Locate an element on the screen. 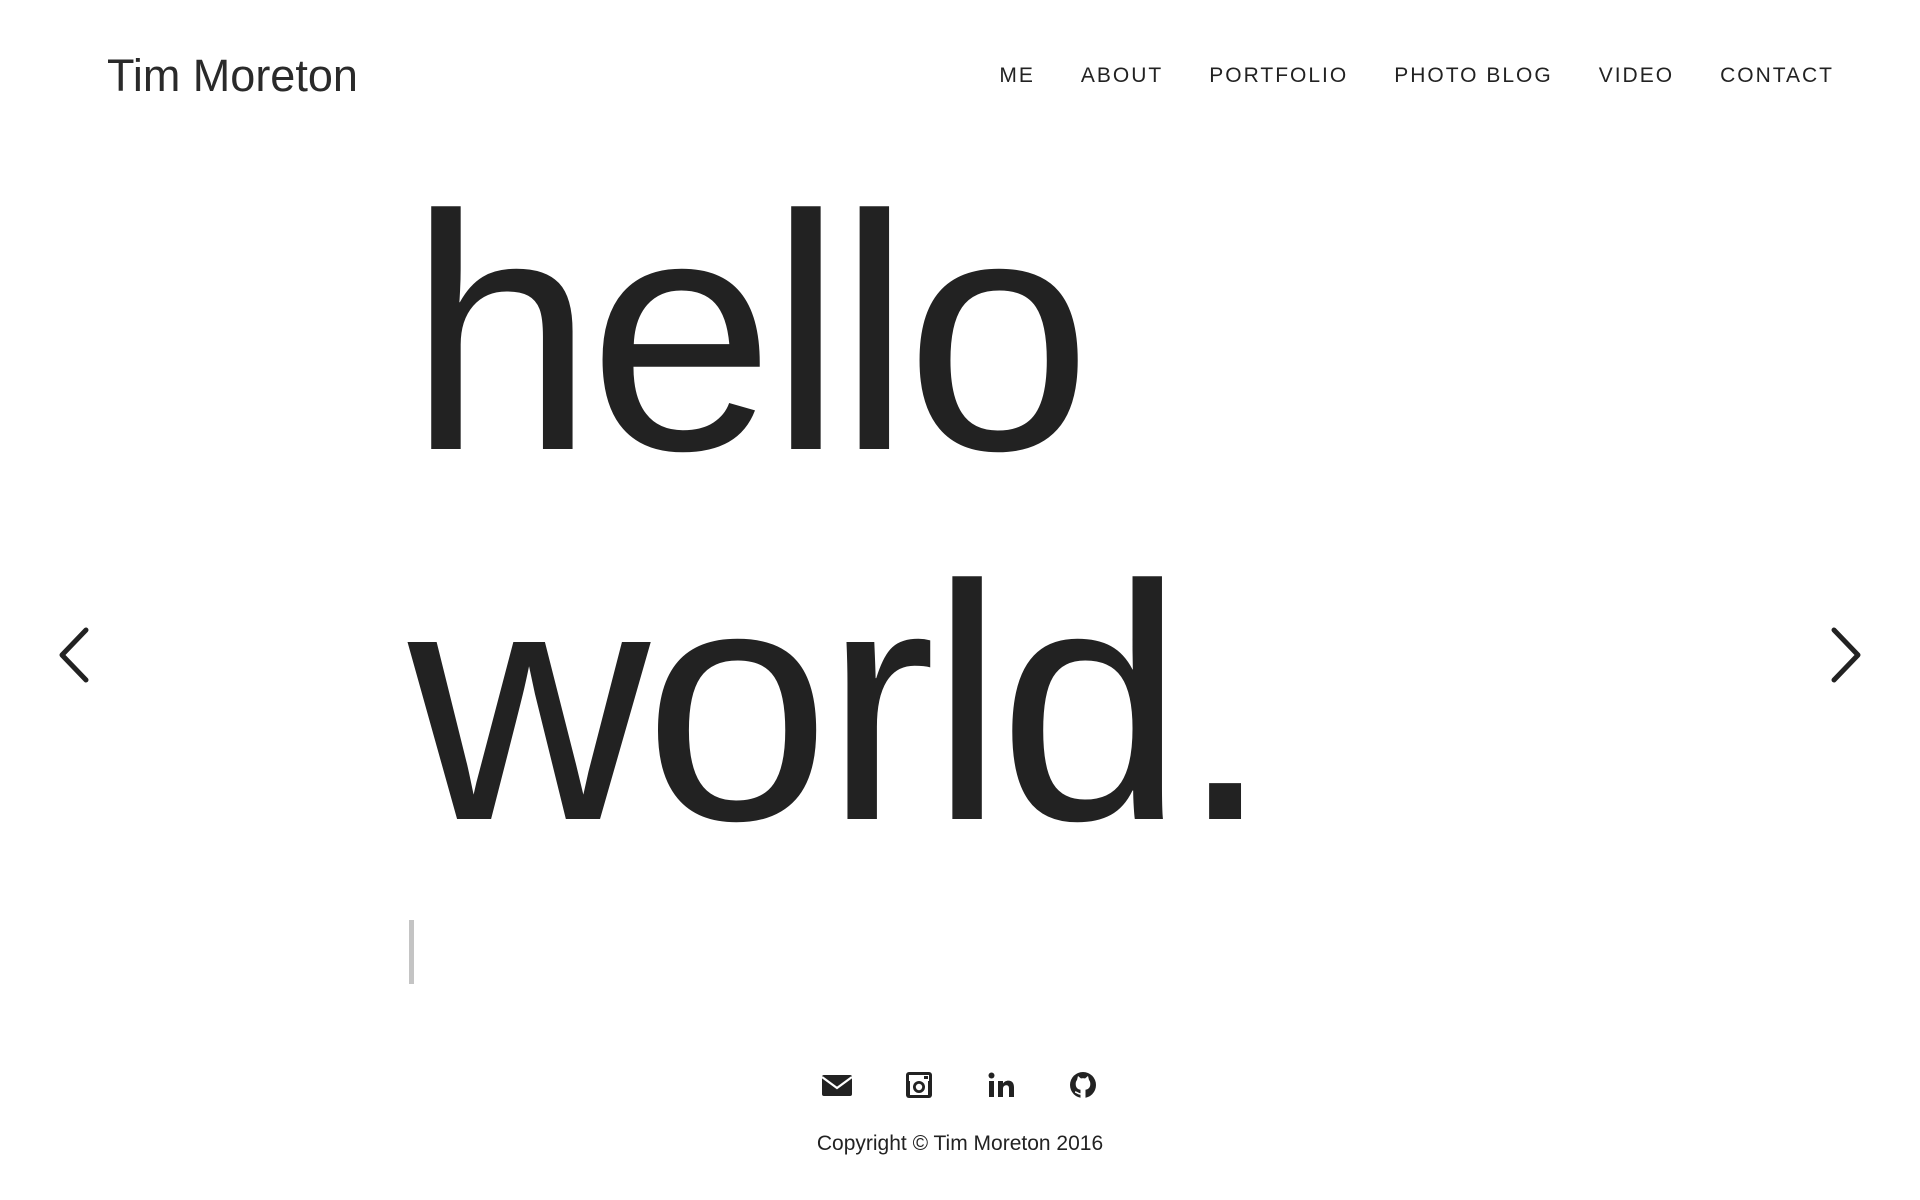 This screenshot has height=1200, width=1920. nav-item-portfolio: PORTFOLIO is located at coordinates (1278, 76).